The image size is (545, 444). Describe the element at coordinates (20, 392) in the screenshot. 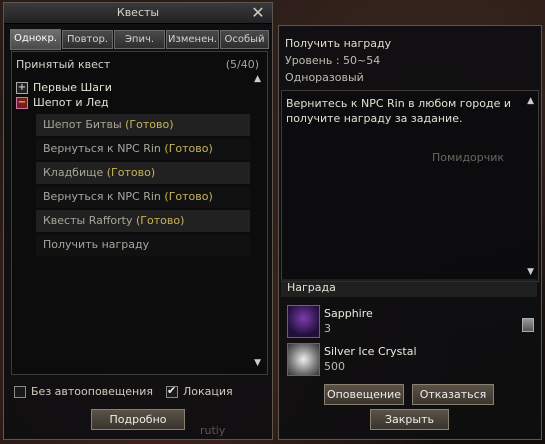

I see `checkbox-icon` at that location.